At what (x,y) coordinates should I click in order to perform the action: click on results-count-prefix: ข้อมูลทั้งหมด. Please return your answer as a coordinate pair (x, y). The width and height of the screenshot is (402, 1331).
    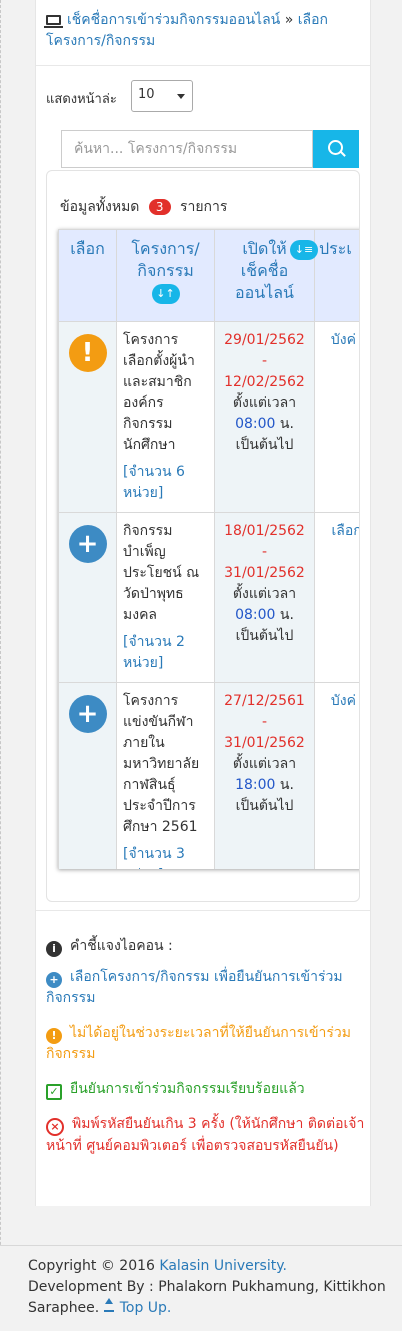
    Looking at the image, I should click on (100, 207).